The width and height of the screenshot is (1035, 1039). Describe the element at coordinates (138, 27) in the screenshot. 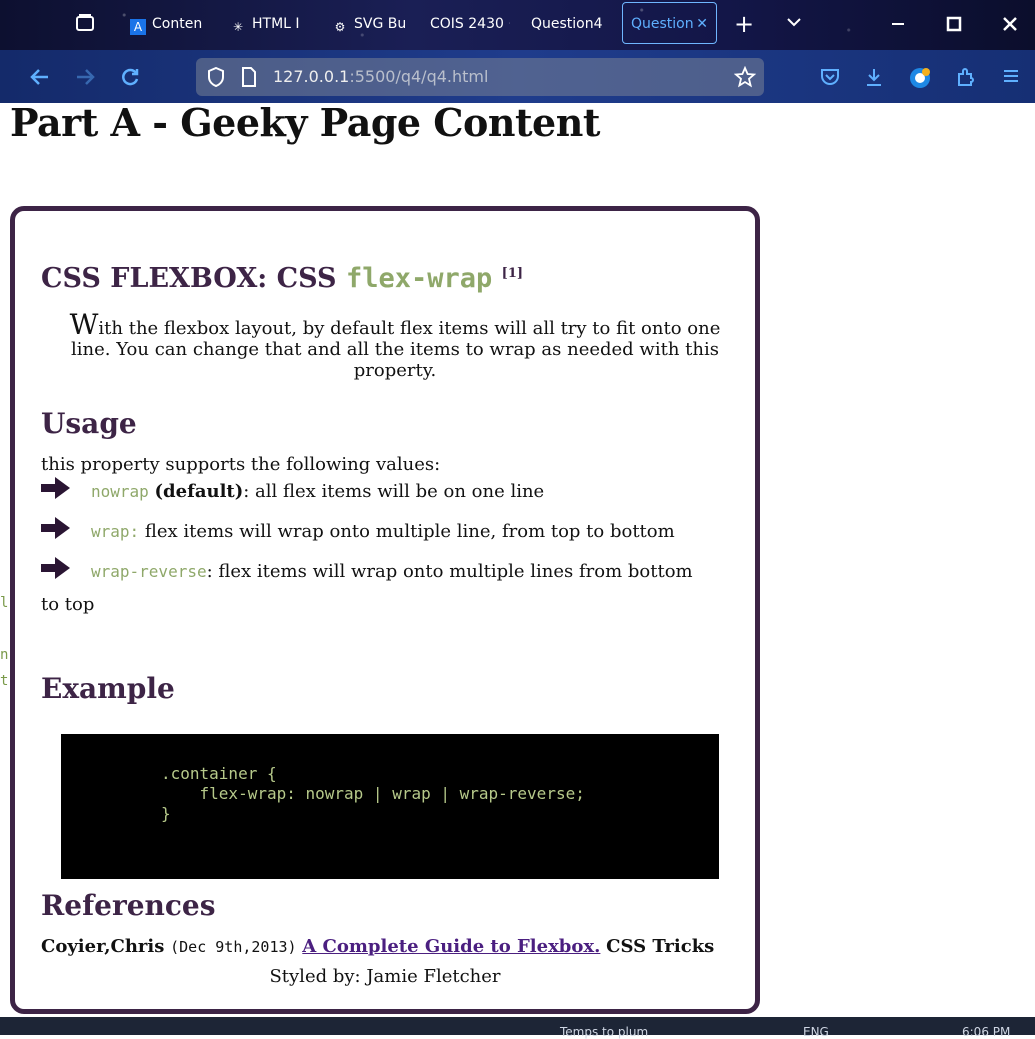

I see `tab-1-favicon-icon: A` at that location.